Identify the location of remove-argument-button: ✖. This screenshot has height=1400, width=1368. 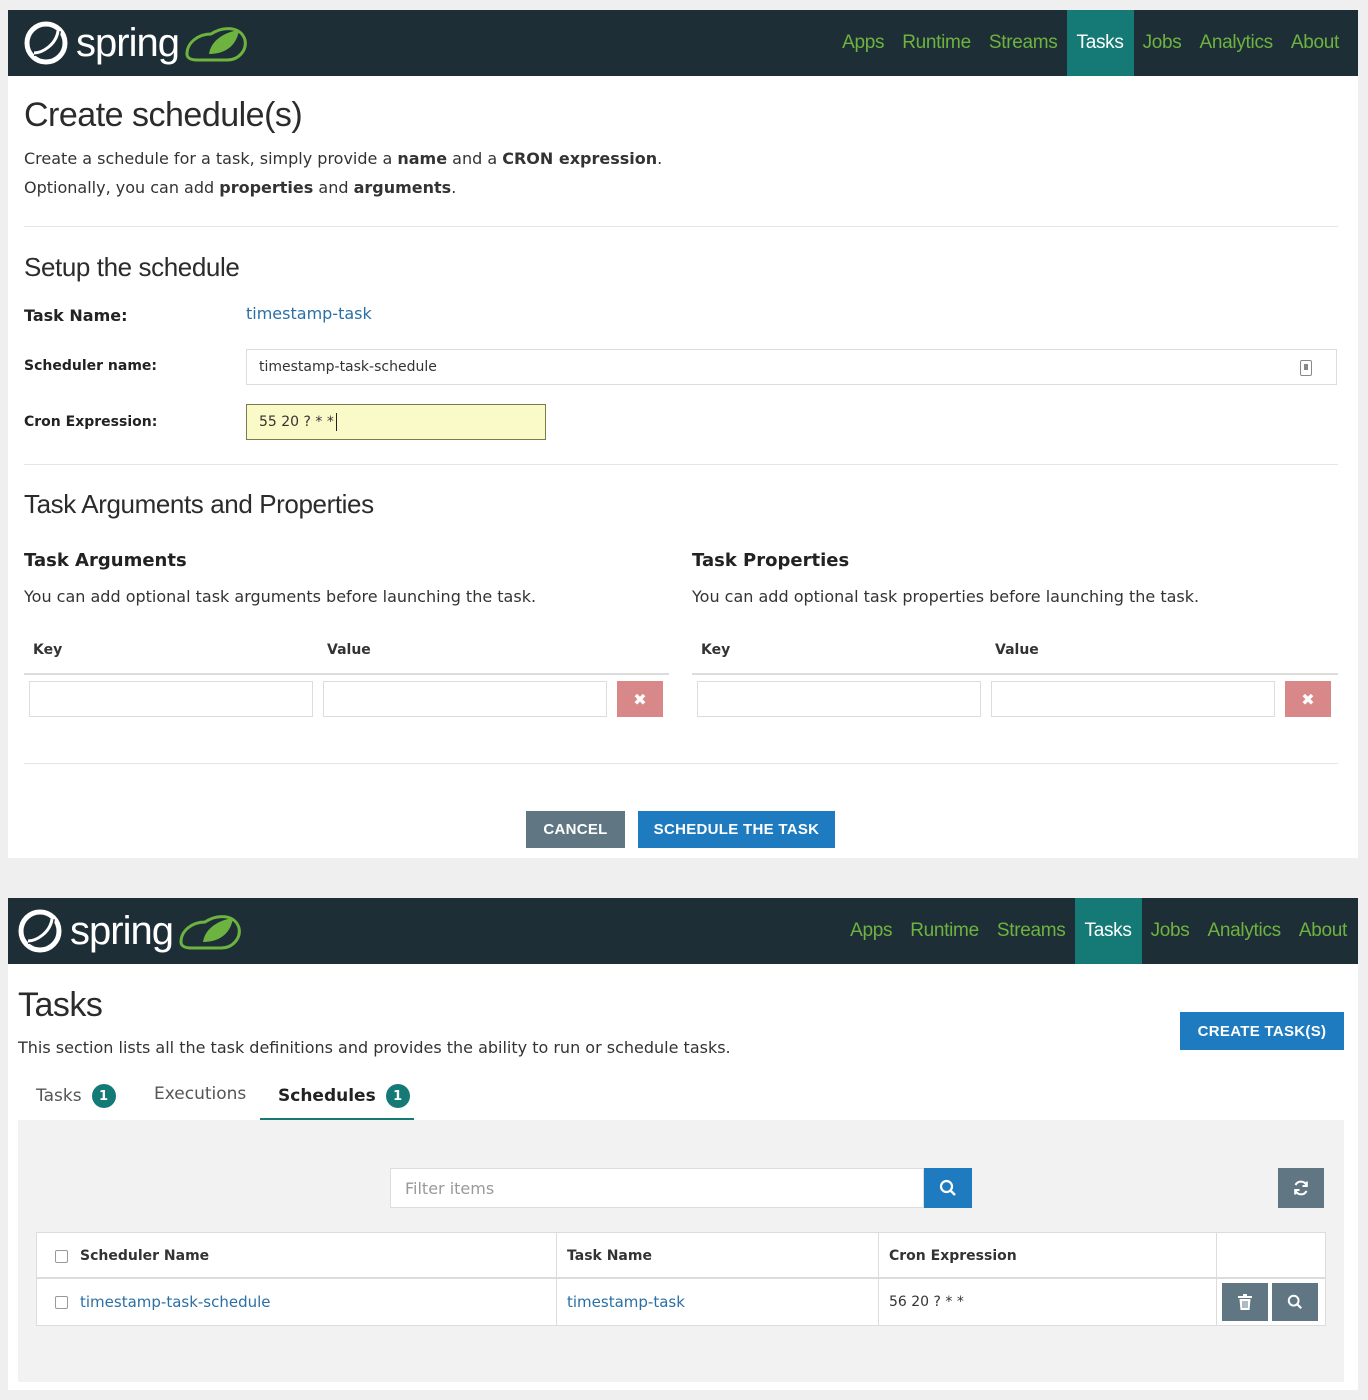
(640, 699).